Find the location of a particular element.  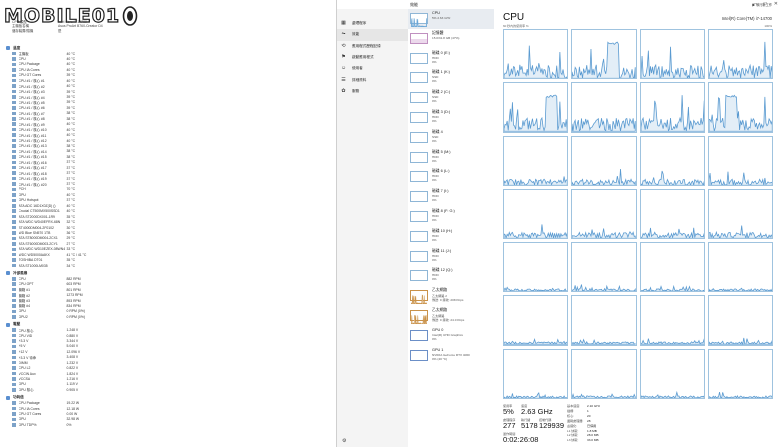

perf-item-disk: 磁碟 5 (M:) HDD 0% is located at coordinates (451, 158).